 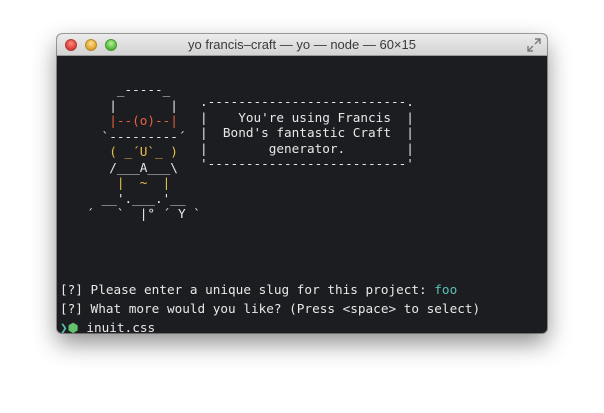 I want to click on bubble-line: .--------------------------., so click(x=307, y=101).